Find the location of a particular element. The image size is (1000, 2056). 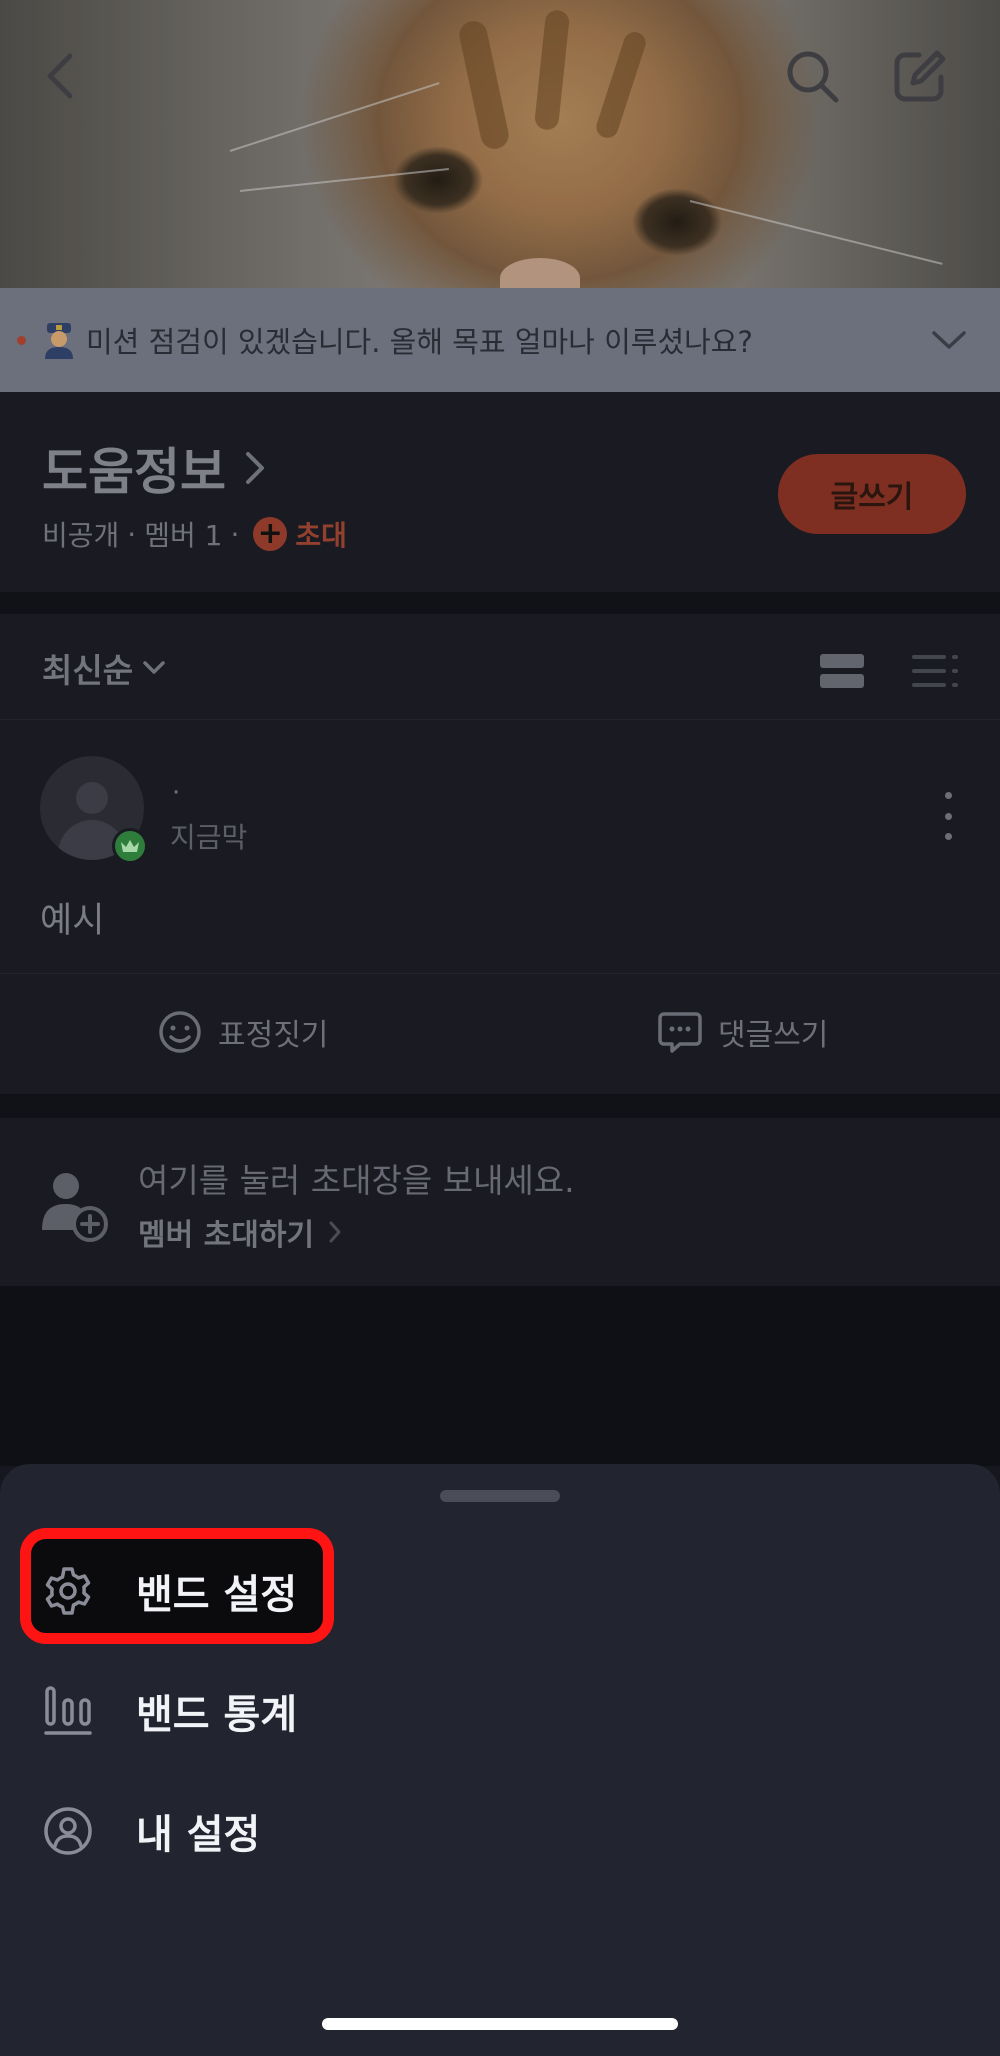

post-actions: 표정짓기 댓글쓰기 is located at coordinates (500, 1034).